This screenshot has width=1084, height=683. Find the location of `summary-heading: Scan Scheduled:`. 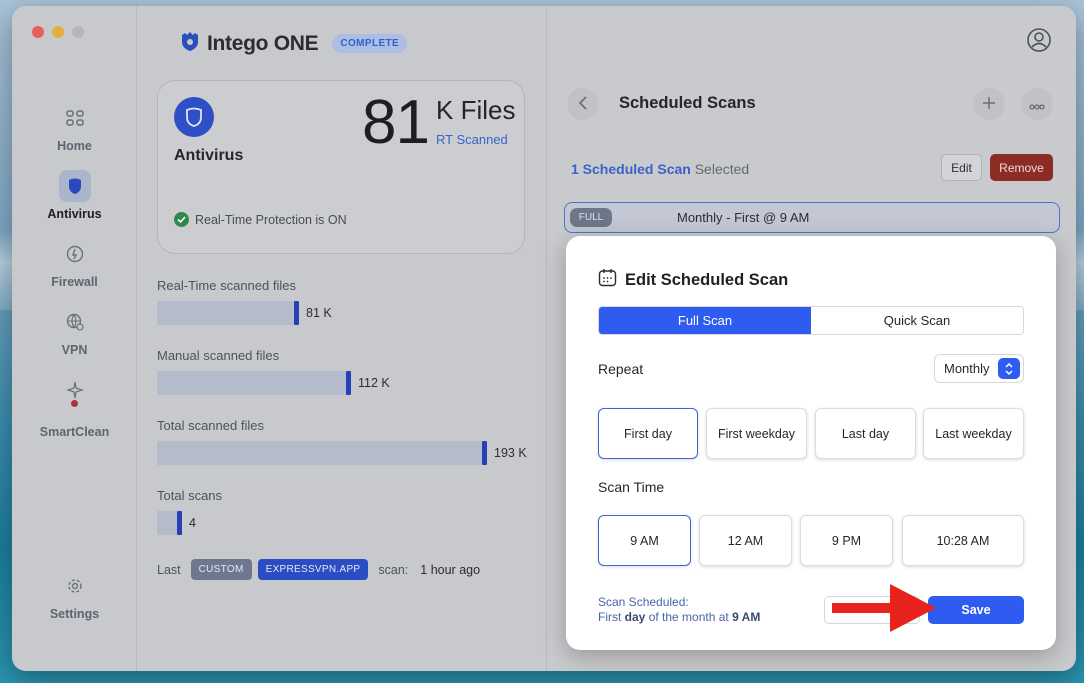

summary-heading: Scan Scheduled: is located at coordinates (643, 602).